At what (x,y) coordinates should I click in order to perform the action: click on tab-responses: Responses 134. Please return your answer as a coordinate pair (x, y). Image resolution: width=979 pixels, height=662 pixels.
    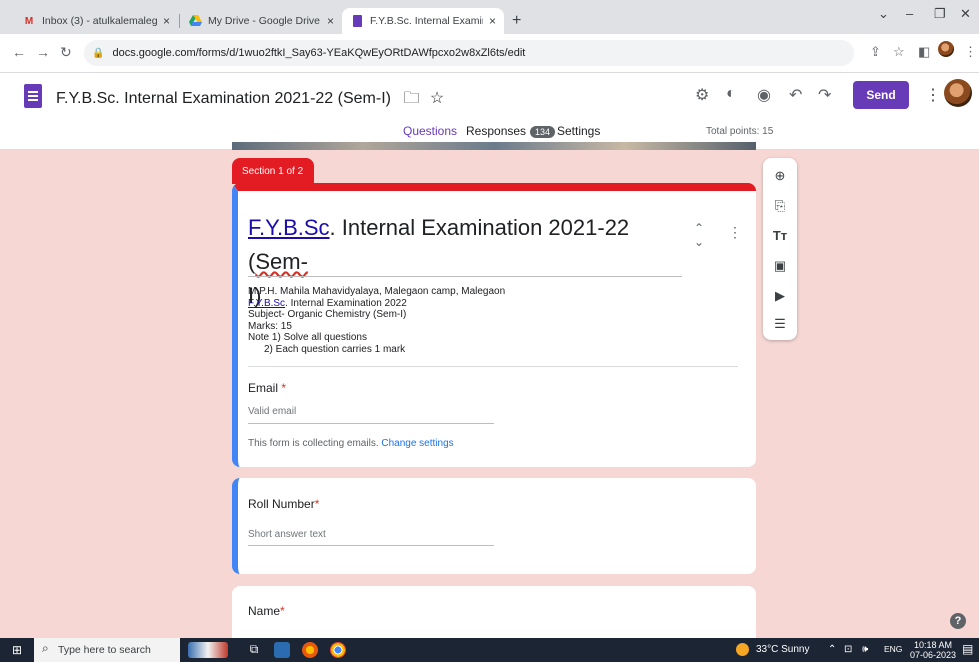
    Looking at the image, I should click on (511, 131).